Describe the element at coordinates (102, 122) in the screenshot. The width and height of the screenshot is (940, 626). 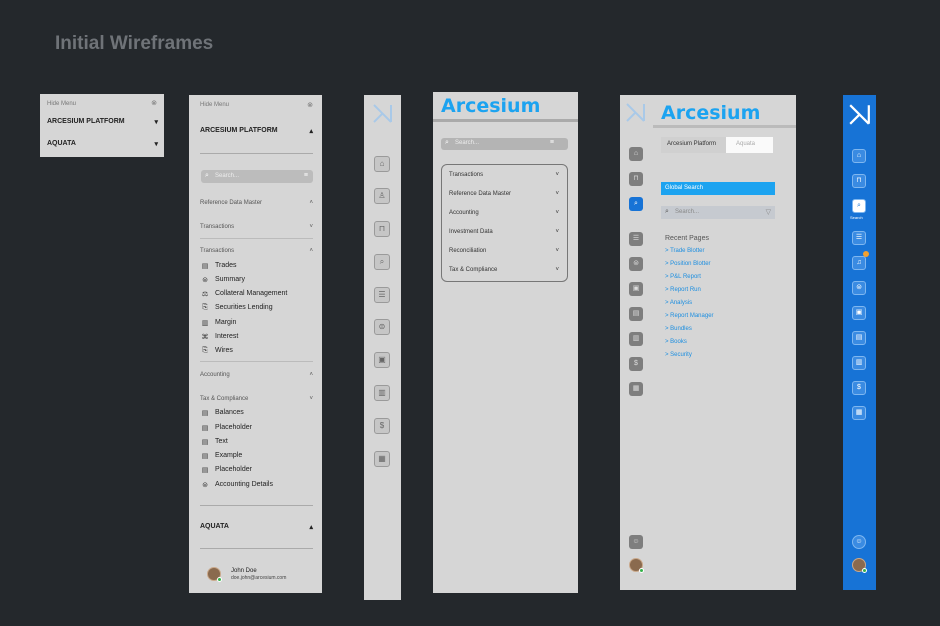
I see `platform-dropdown: ARCESIUM PLATFORM ▾` at that location.